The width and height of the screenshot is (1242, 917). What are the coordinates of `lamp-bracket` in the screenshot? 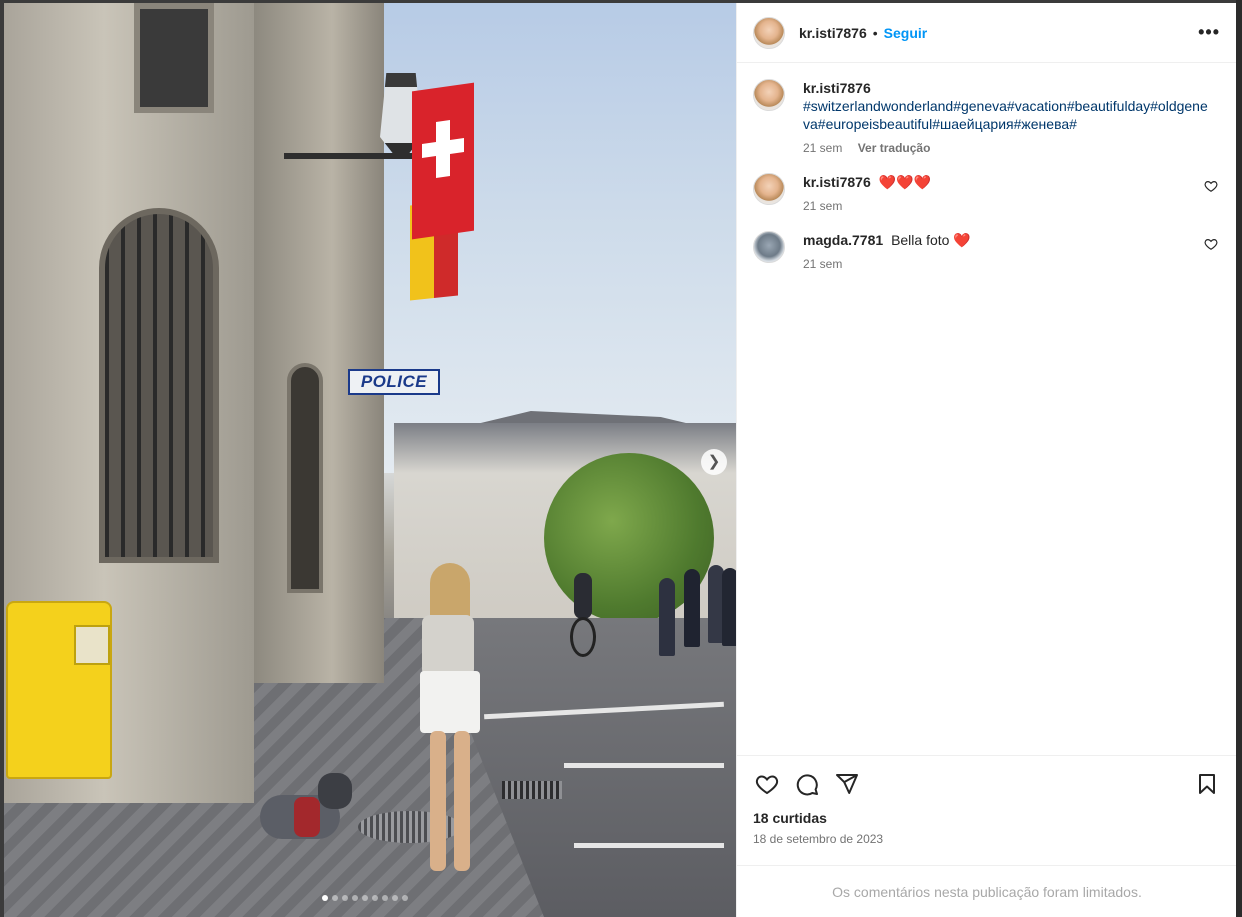 It's located at (354, 156).